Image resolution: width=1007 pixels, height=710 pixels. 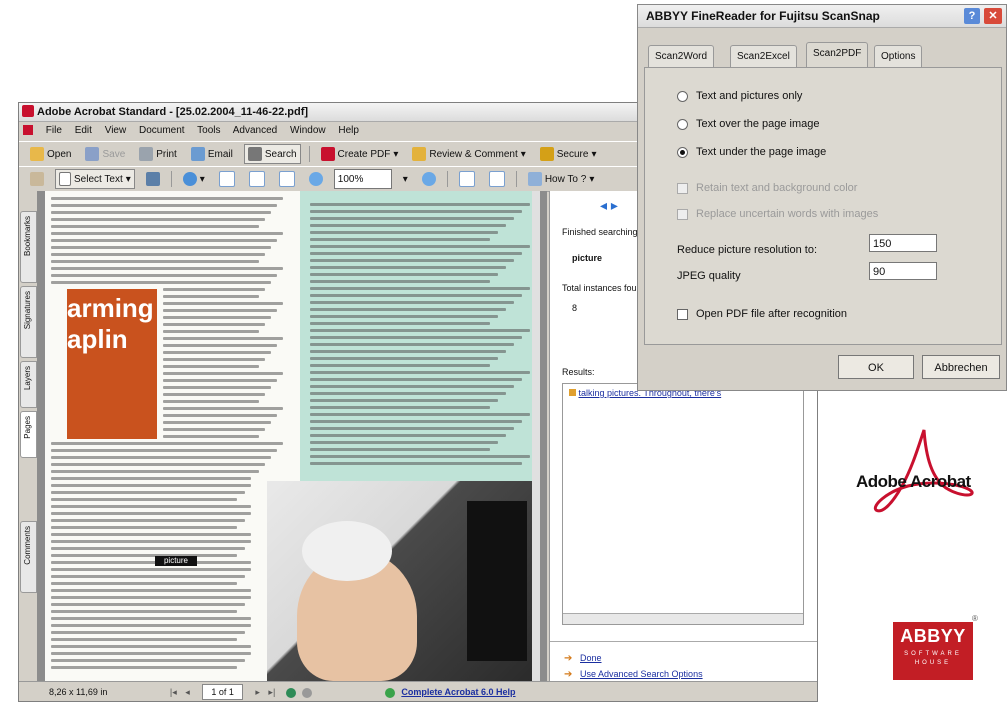 I want to click on zoom-in-button, so click(x=429, y=179).